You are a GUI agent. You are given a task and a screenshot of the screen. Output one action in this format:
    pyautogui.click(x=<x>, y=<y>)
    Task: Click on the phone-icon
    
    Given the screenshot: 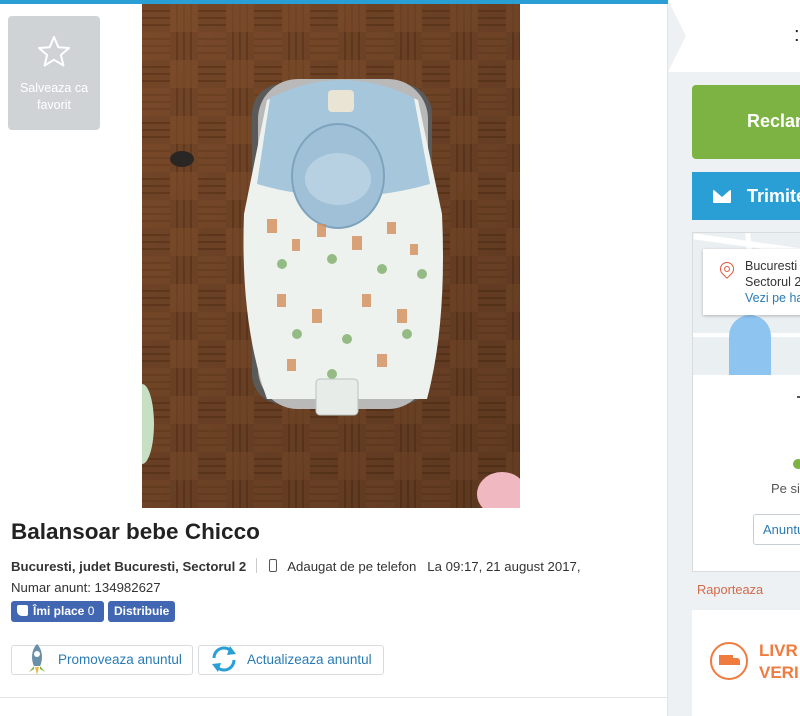 What is the action you would take?
    pyautogui.click(x=273, y=565)
    